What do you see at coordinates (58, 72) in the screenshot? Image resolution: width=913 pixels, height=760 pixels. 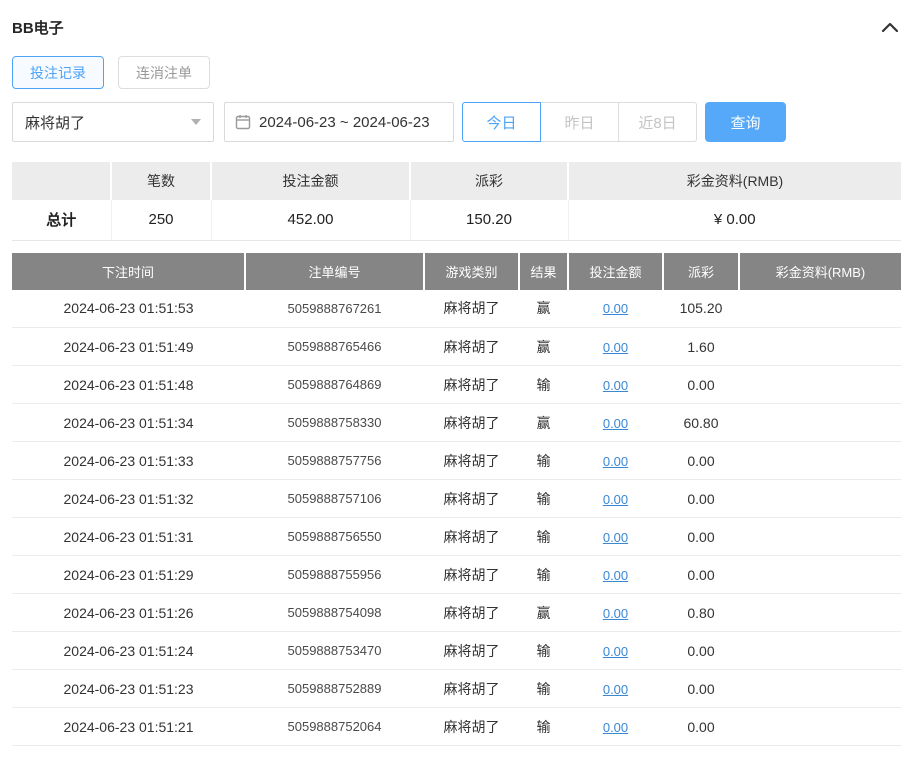 I see `tab-bet-records: 投注记录` at bounding box center [58, 72].